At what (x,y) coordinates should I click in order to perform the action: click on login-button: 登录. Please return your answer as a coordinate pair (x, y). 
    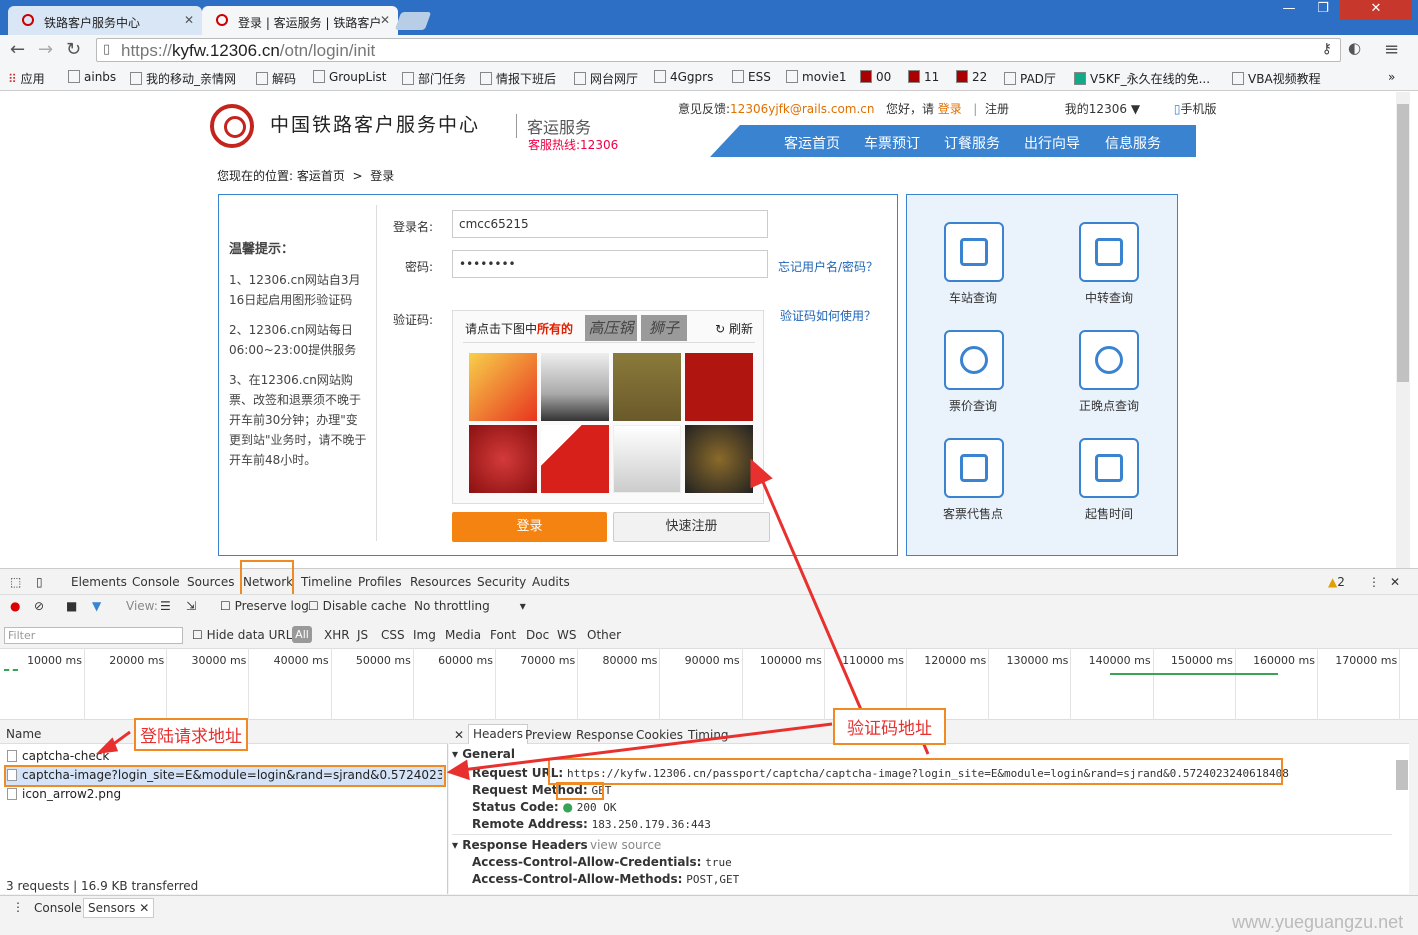
    Looking at the image, I should click on (529, 527).